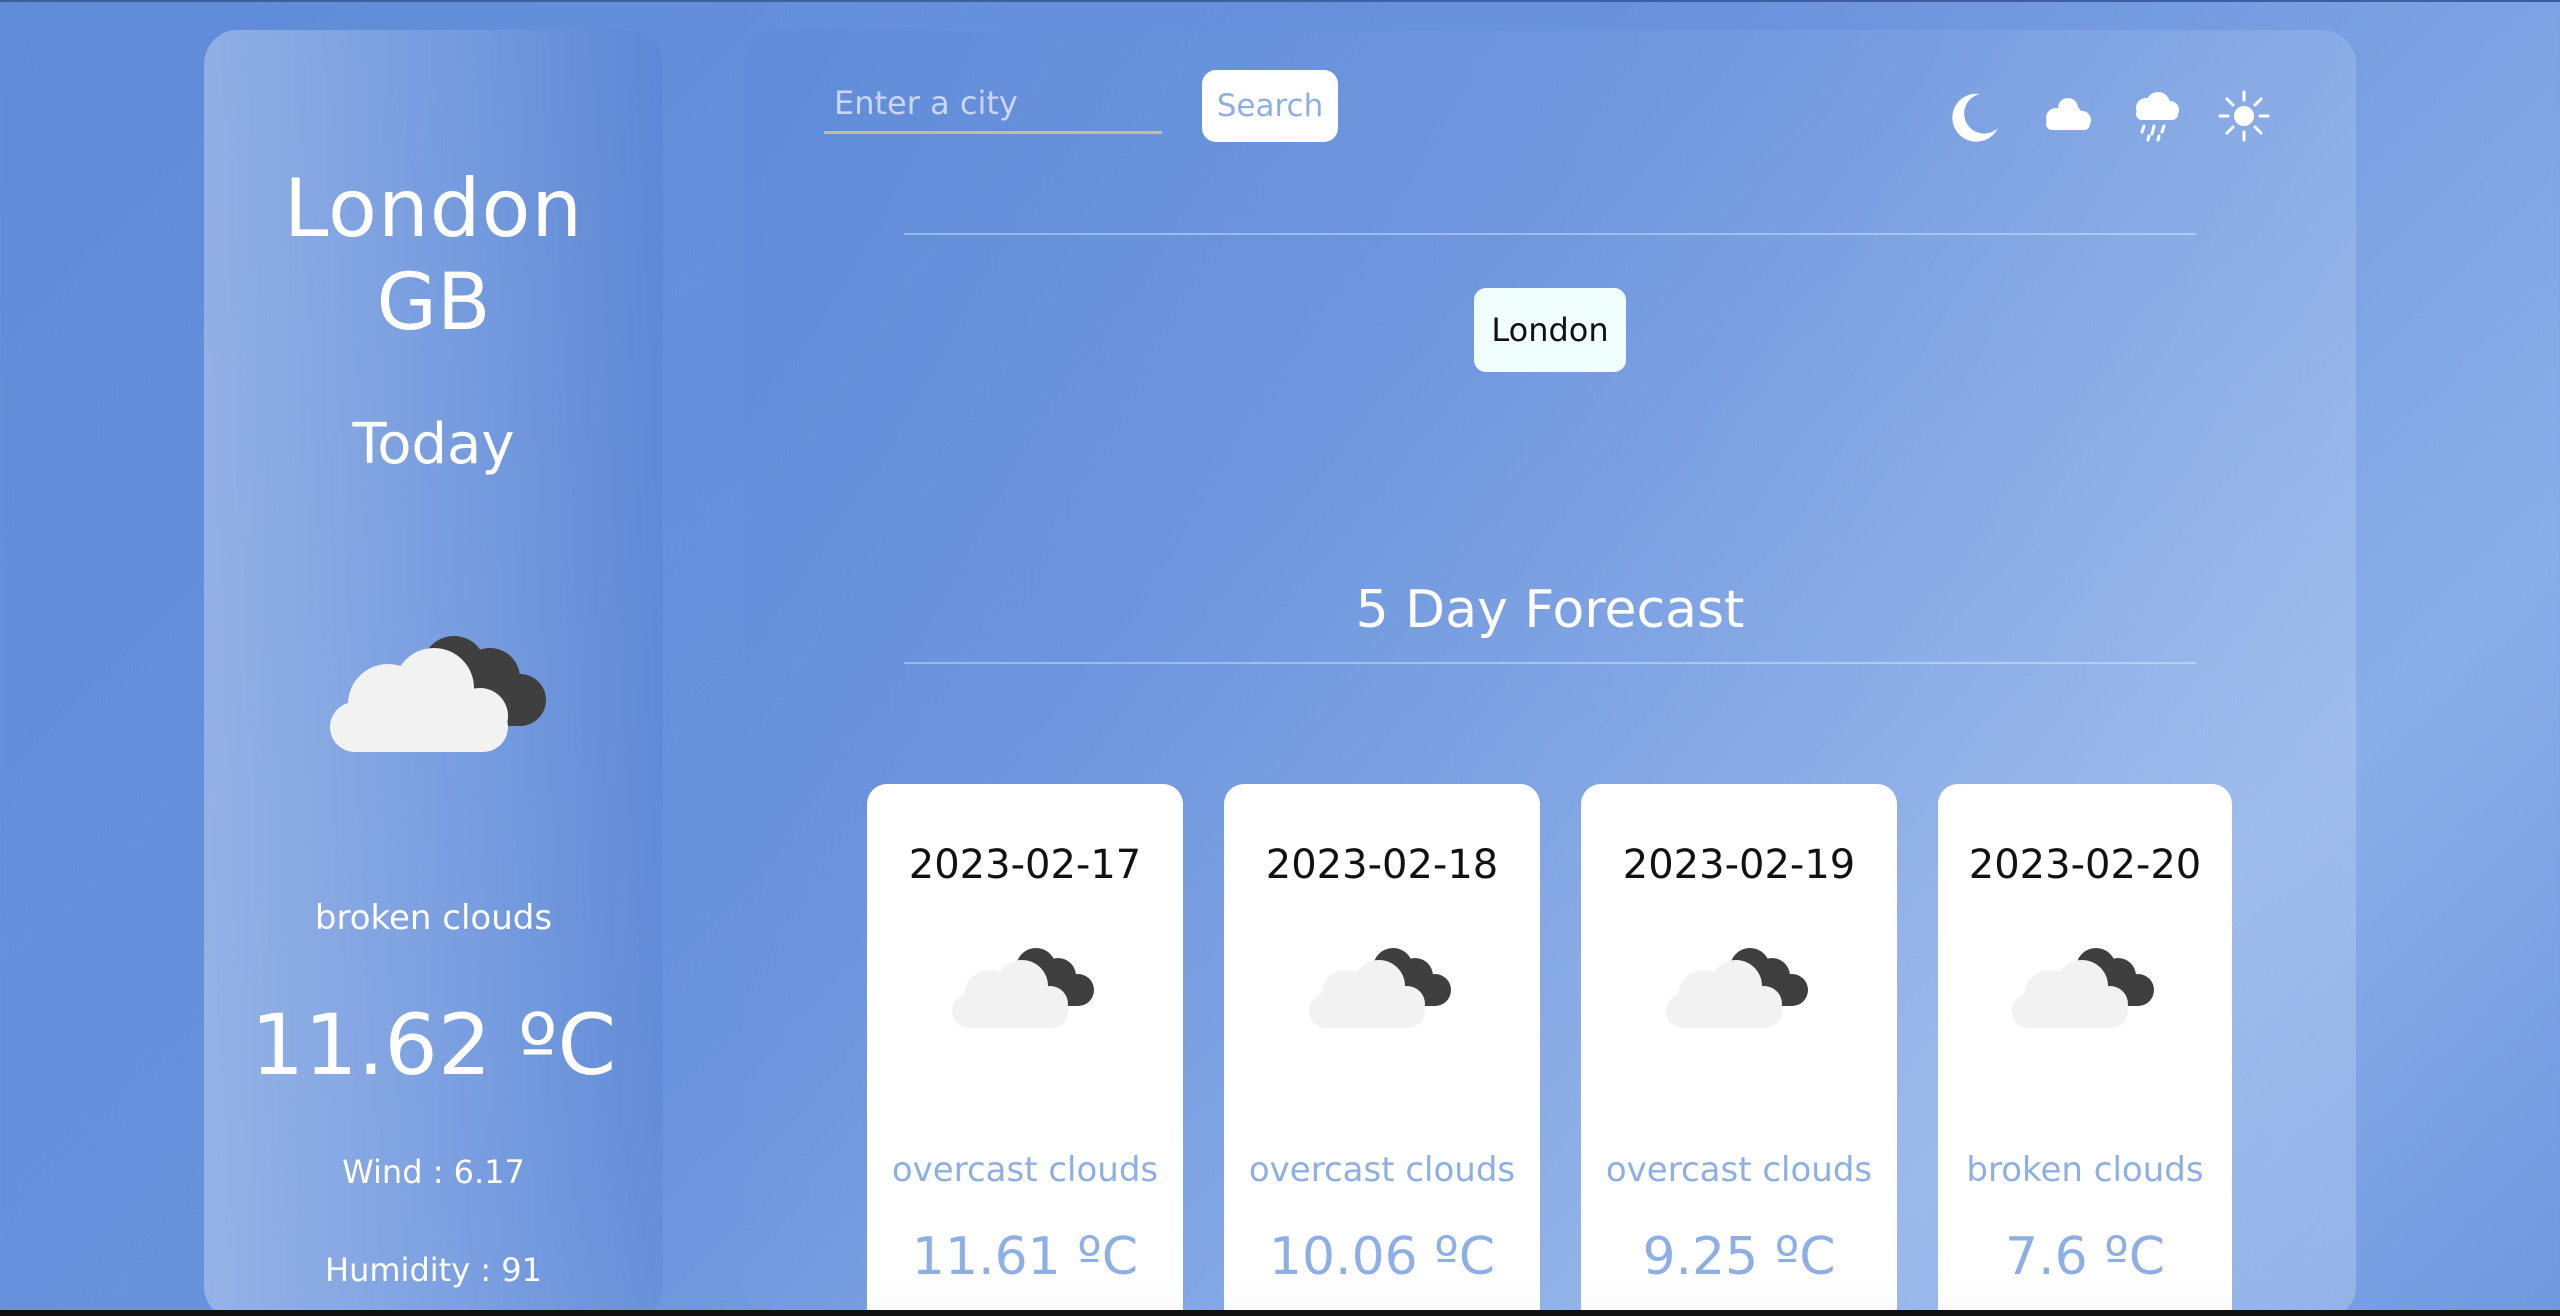 This screenshot has width=2560, height=1316. What do you see at coordinates (433, 1045) in the screenshot?
I see `current-temperature: 11.62 ºC` at bounding box center [433, 1045].